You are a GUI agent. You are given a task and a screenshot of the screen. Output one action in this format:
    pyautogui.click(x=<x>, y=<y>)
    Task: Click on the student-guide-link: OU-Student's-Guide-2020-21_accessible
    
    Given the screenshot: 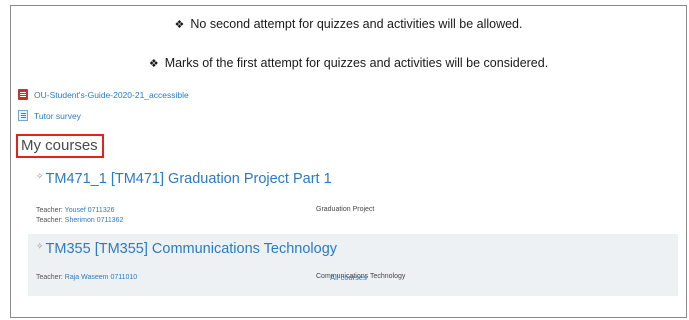 What is the action you would take?
    pyautogui.click(x=103, y=94)
    